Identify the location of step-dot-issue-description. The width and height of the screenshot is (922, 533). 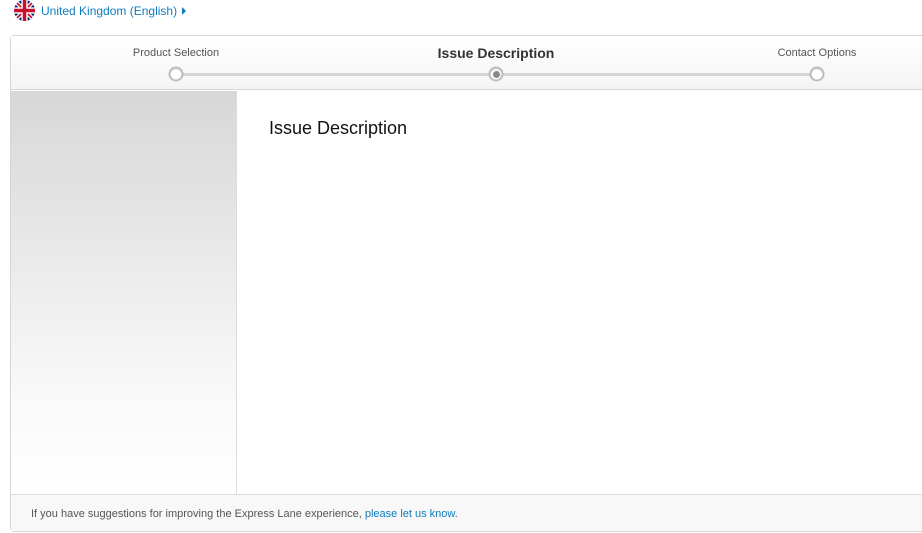
(496, 74).